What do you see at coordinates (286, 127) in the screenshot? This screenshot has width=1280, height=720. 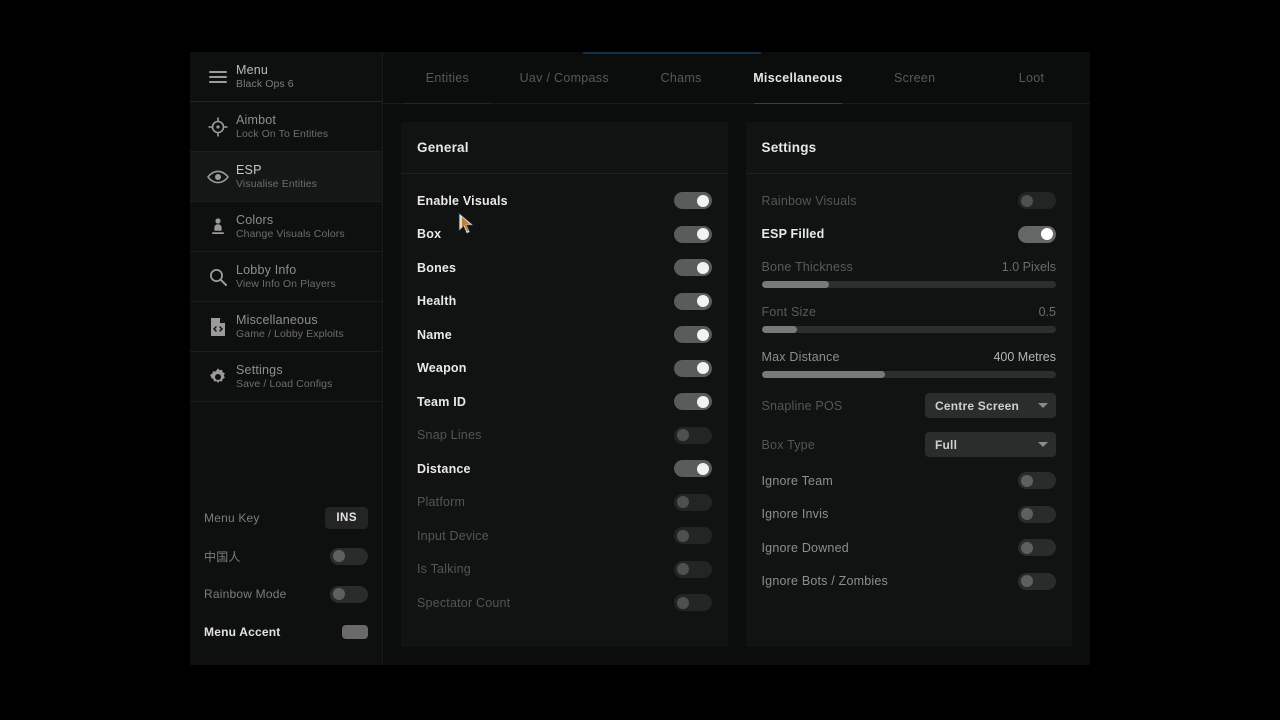 I see `sidebar-item-aimbot: Aimbot Lock On To Entities` at bounding box center [286, 127].